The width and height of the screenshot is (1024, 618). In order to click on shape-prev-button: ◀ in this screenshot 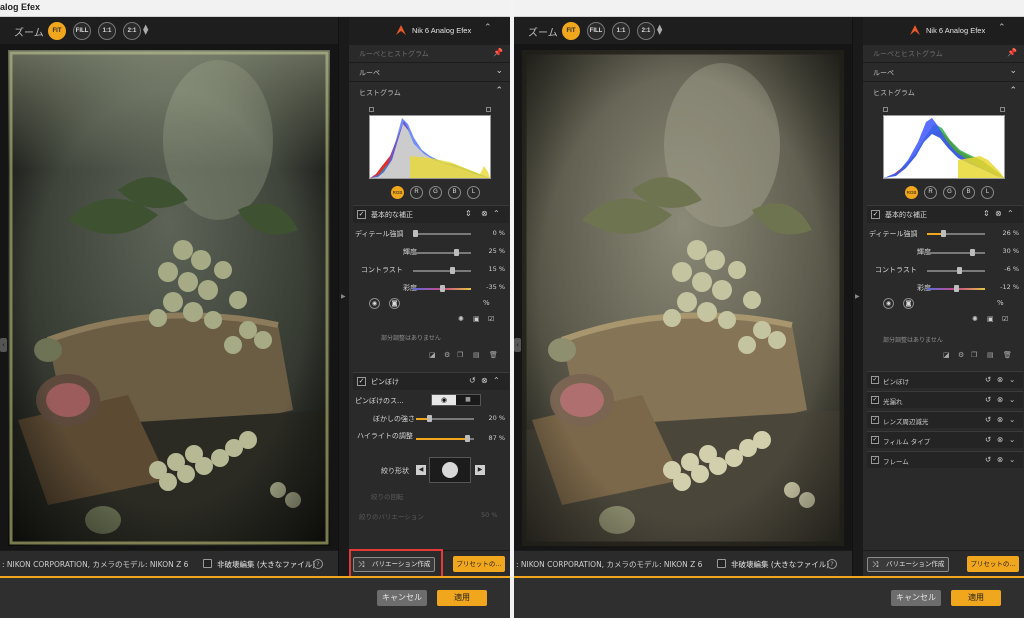, I will do `click(421, 470)`.